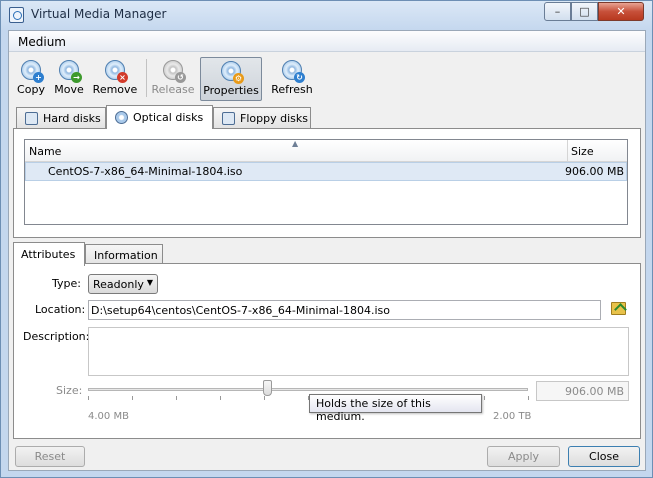 The width and height of the screenshot is (653, 478). Describe the element at coordinates (72, 118) in the screenshot. I see `tab-hard-disks-label: Hard disks` at that location.